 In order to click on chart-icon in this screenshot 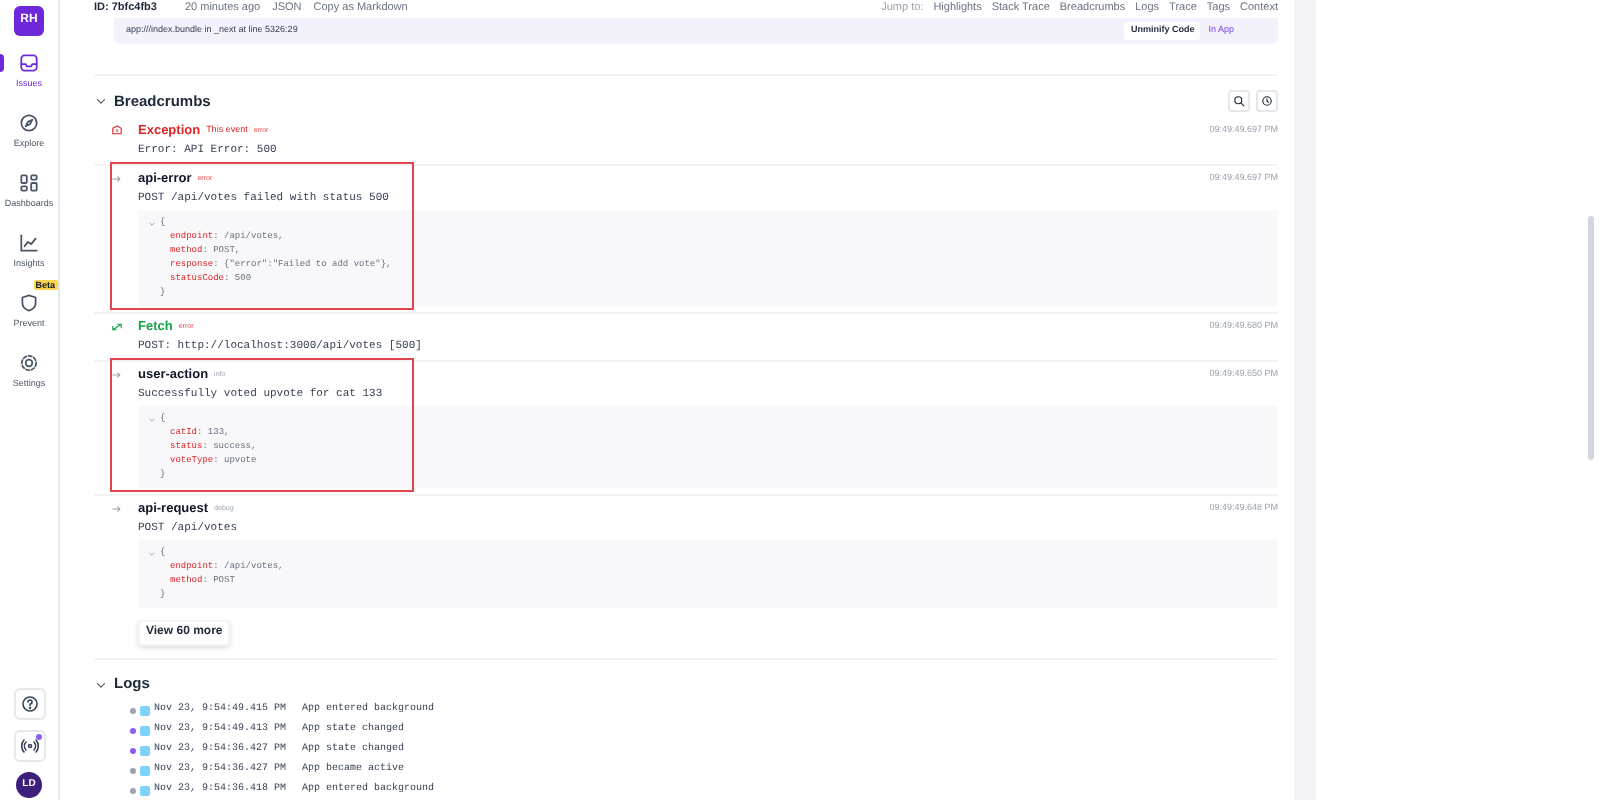, I will do `click(29, 243)`.